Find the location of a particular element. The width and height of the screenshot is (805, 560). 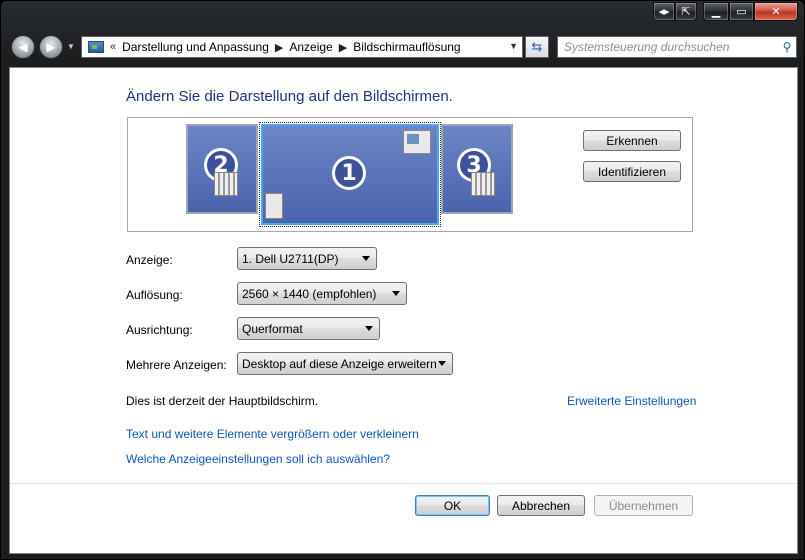

search-icon: ⚲ is located at coordinates (787, 47).